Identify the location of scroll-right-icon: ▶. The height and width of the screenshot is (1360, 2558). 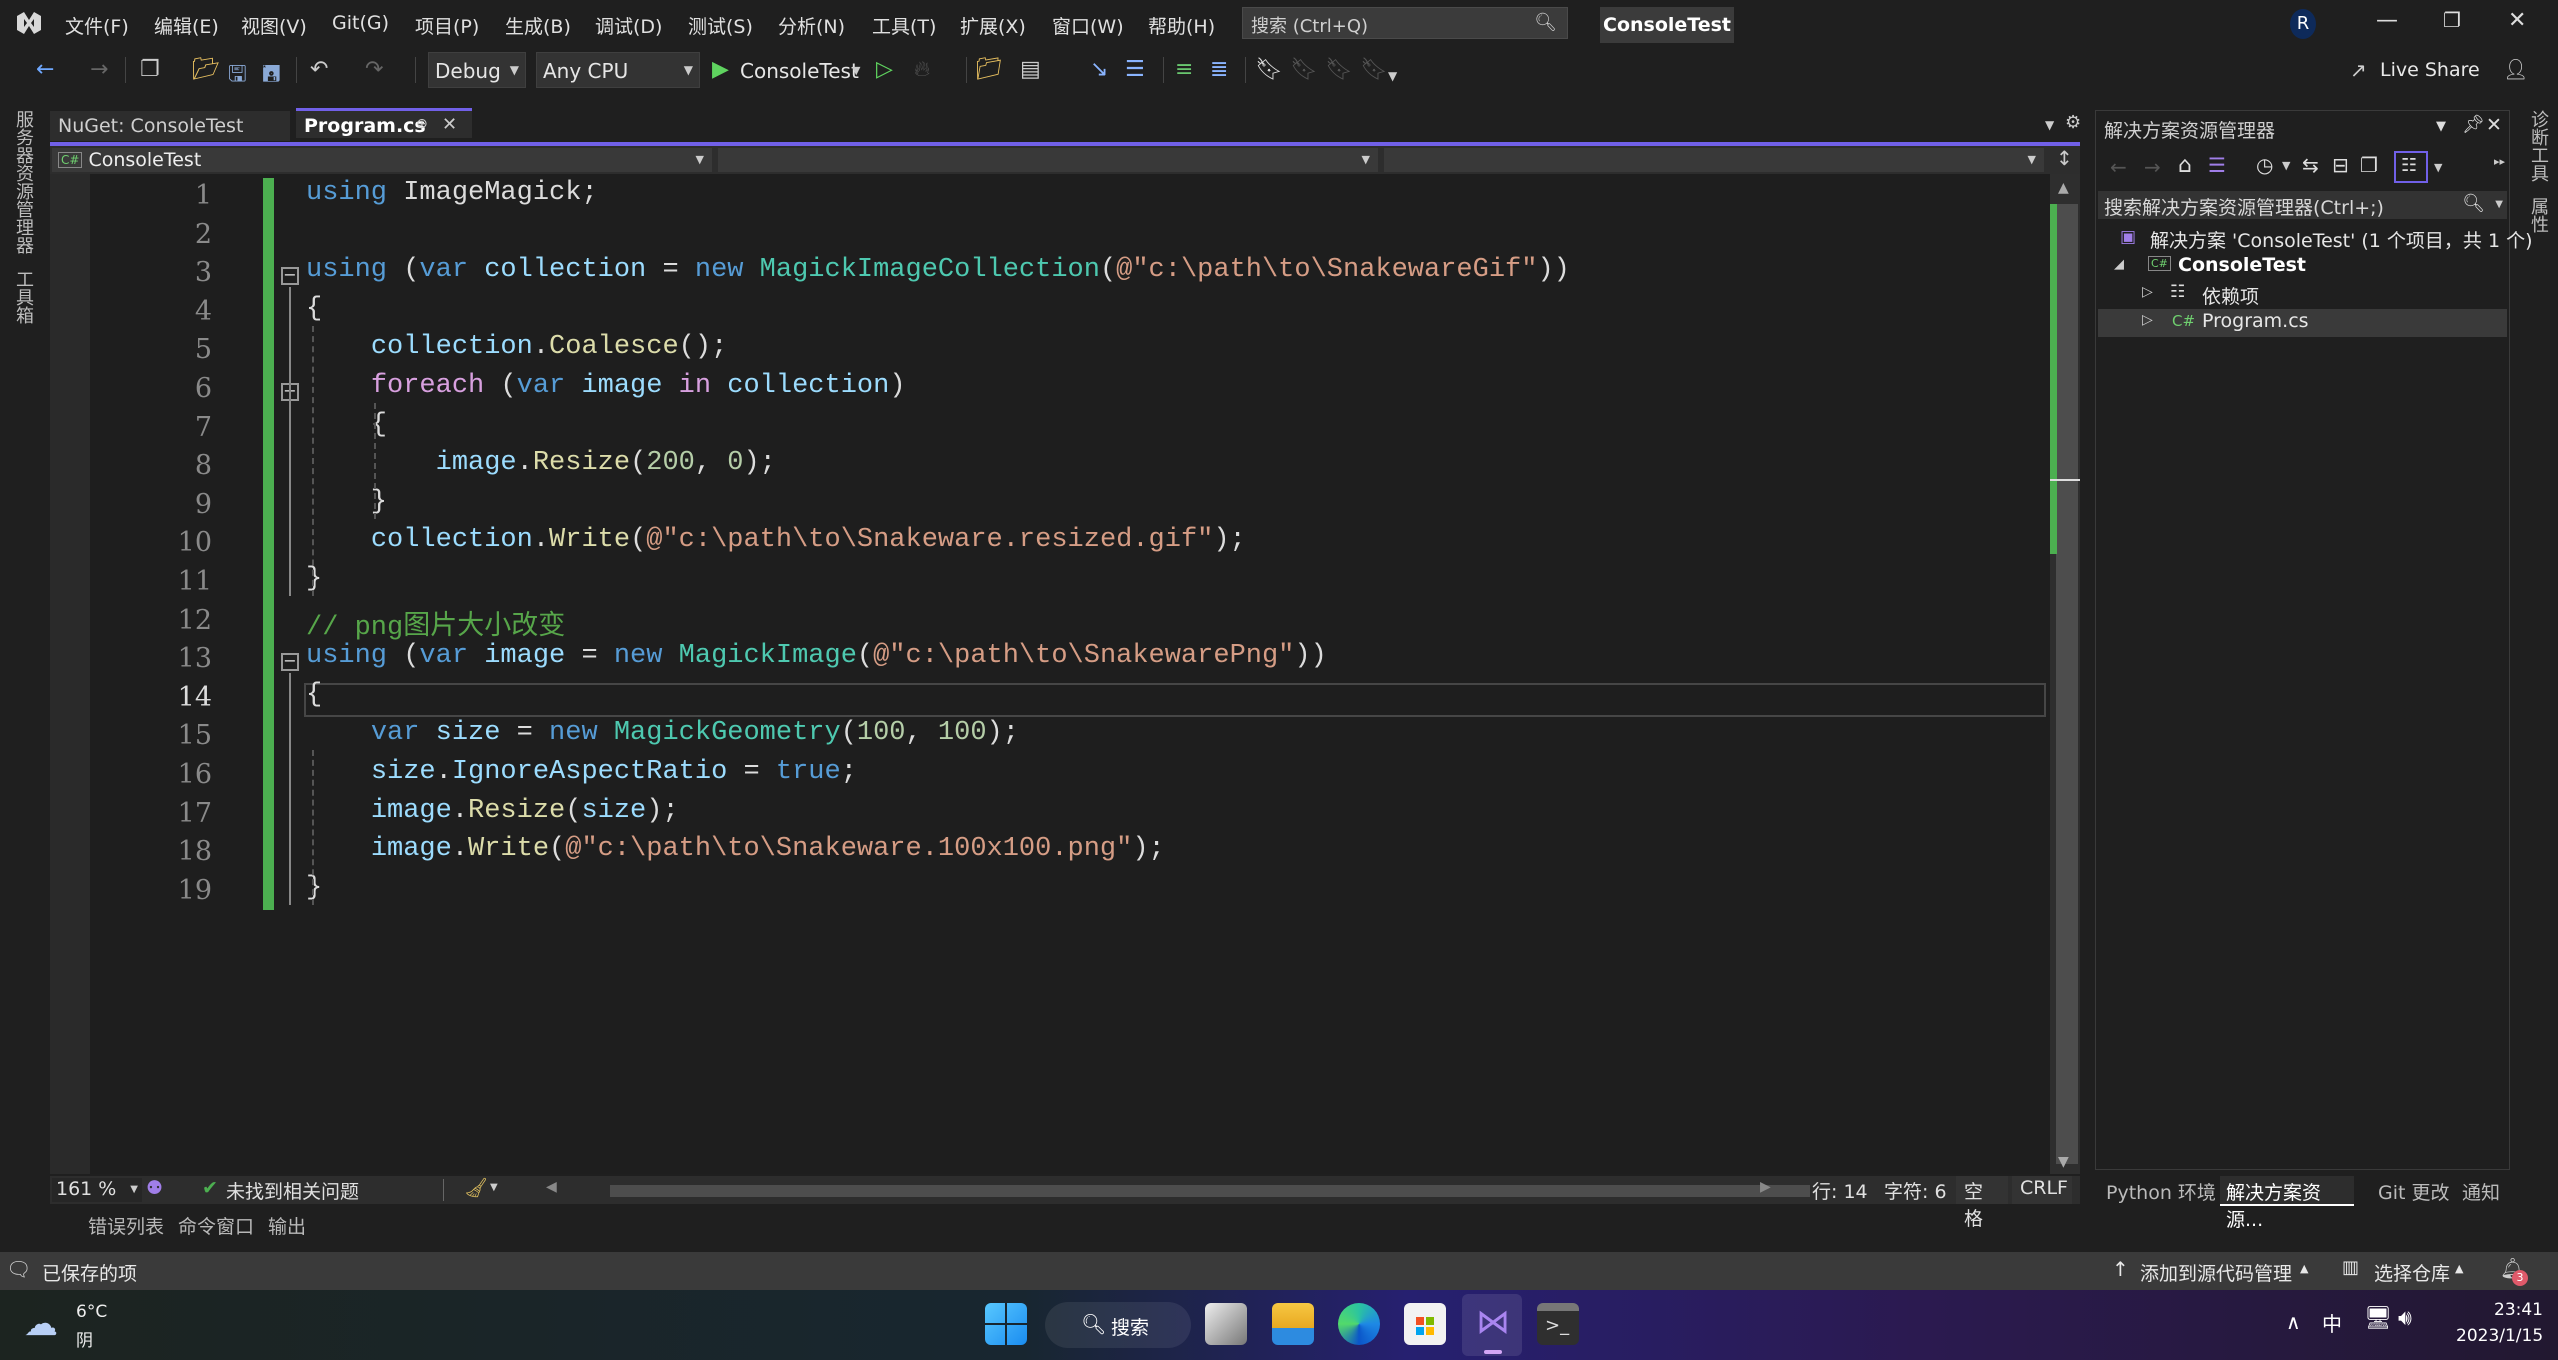
(1765, 1187).